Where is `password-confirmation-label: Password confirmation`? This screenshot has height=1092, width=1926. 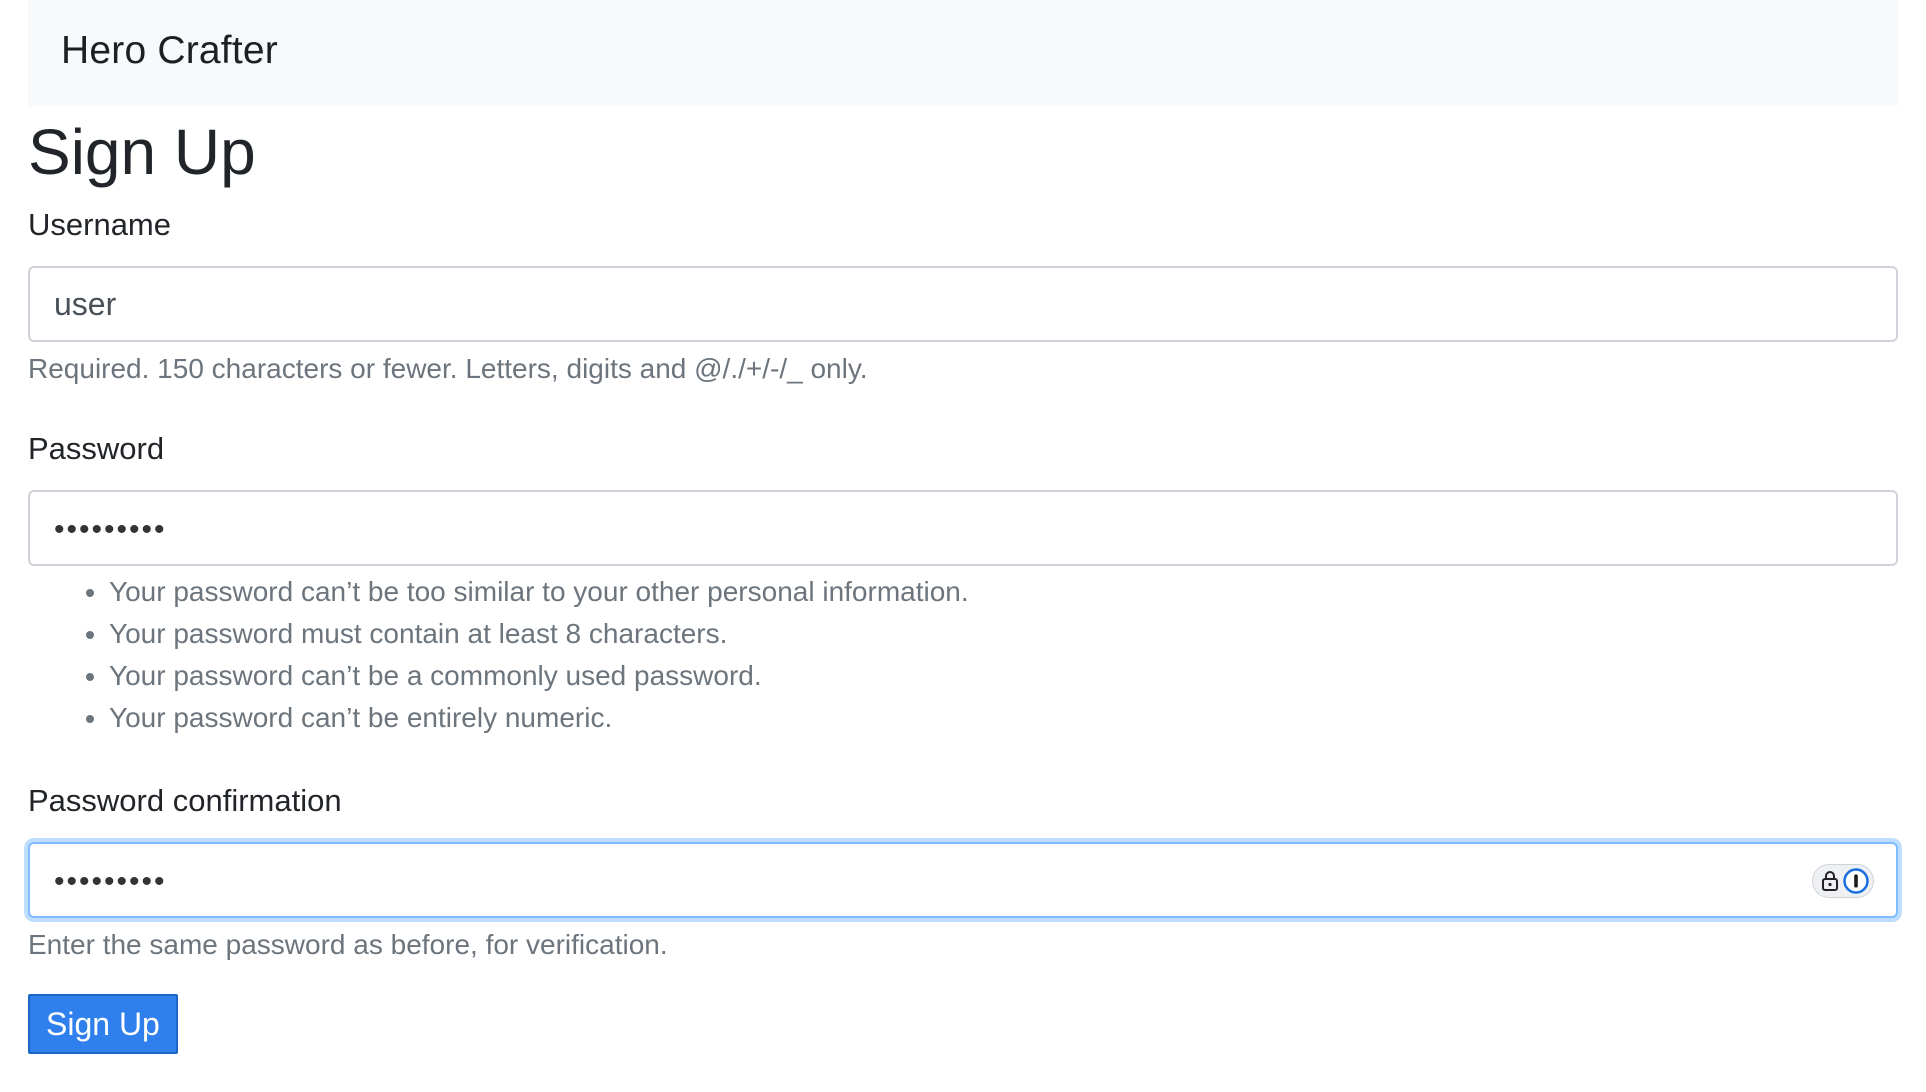 password-confirmation-label: Password confirmation is located at coordinates (185, 800).